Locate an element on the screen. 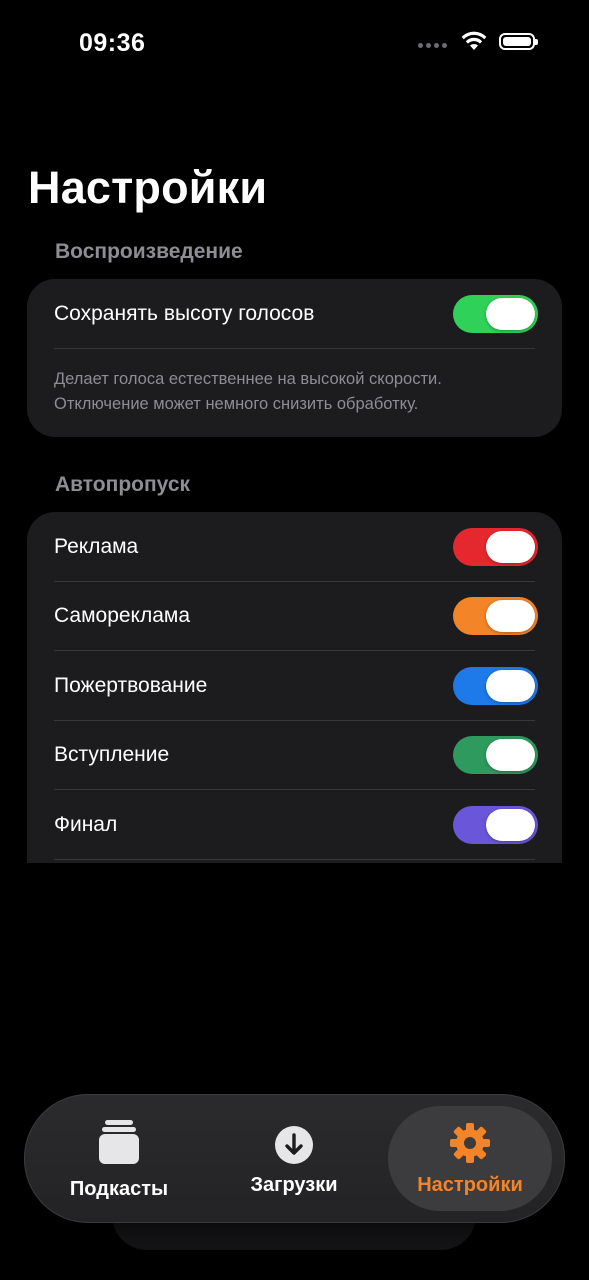 The width and height of the screenshot is (589, 1280). autoskip-toggle-self-promo is located at coordinates (495, 616).